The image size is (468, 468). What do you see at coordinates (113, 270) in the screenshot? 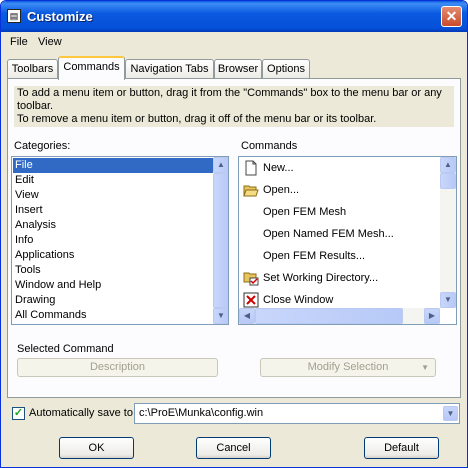
I see `category-item-tools: Tools` at bounding box center [113, 270].